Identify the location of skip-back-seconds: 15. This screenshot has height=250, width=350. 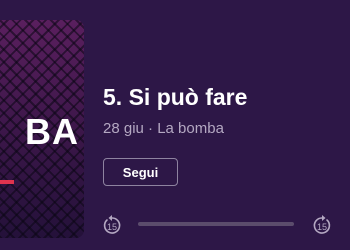
(111, 227).